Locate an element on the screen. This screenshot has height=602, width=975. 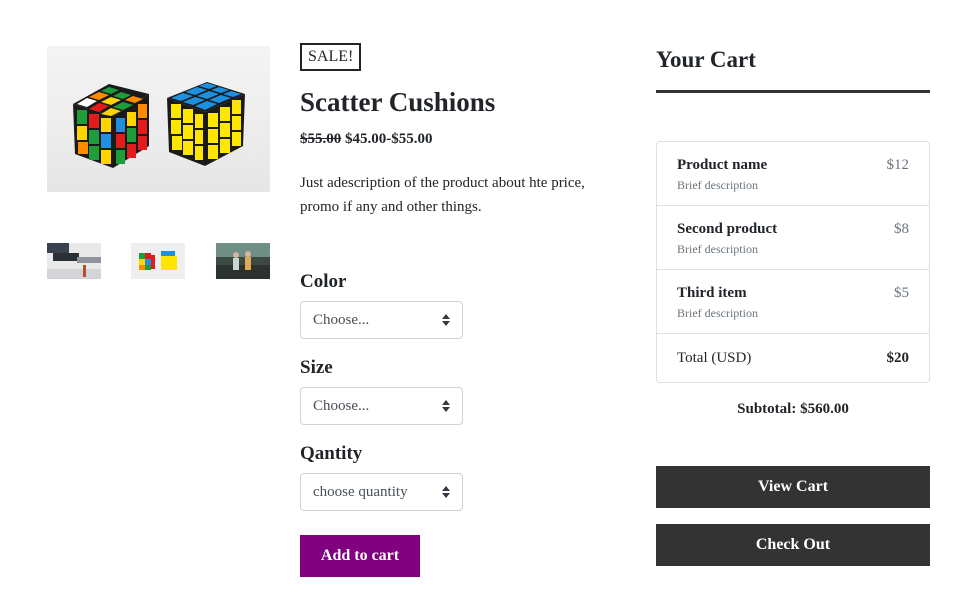
cart-item: Second product Brief description $8 is located at coordinates (793, 238).